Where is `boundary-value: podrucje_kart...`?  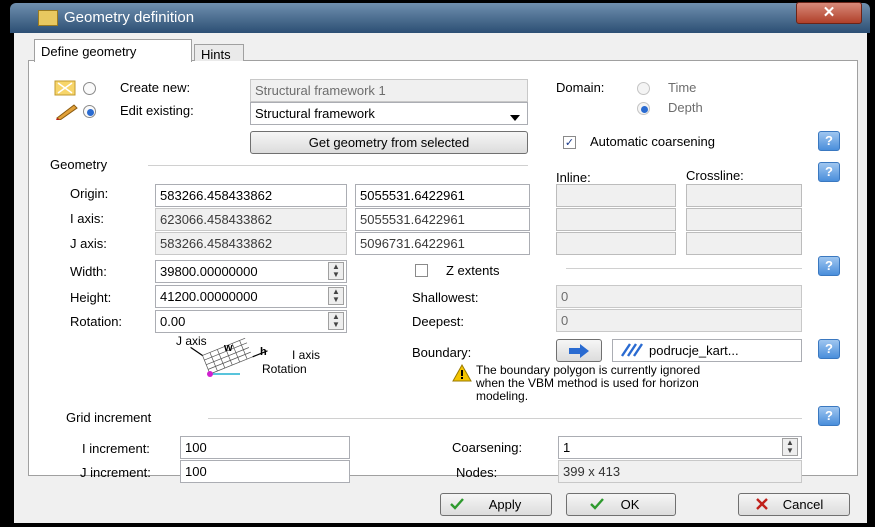
boundary-value: podrucje_kart... is located at coordinates (694, 350).